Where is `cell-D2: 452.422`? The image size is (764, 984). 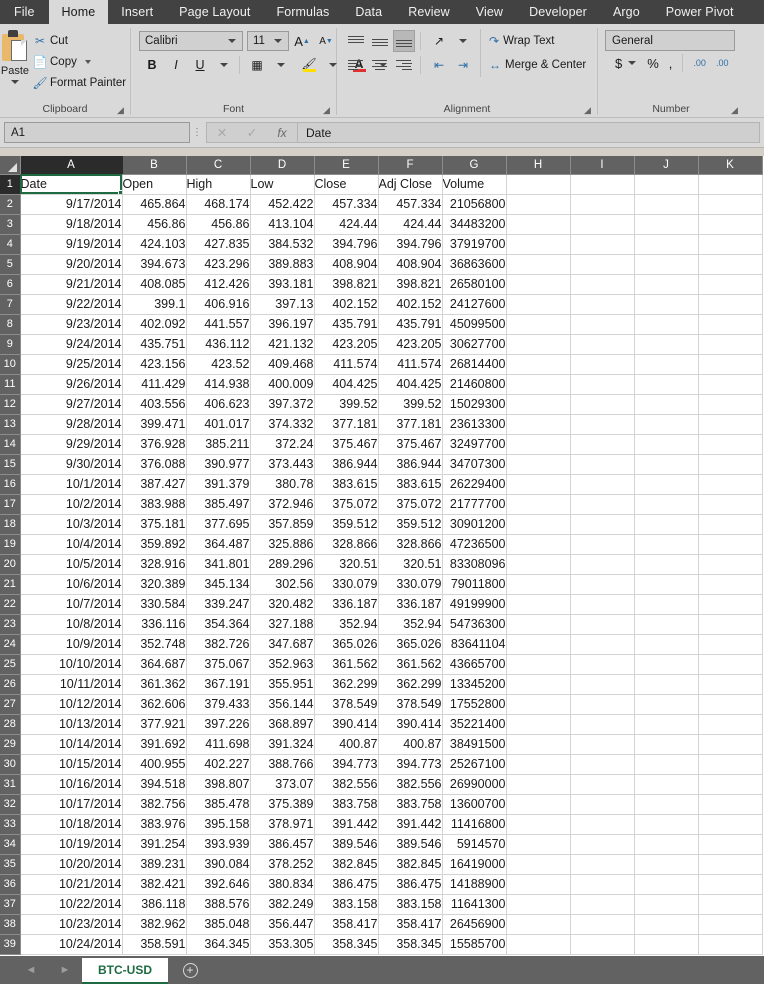
cell-D2: 452.422 is located at coordinates (282, 204).